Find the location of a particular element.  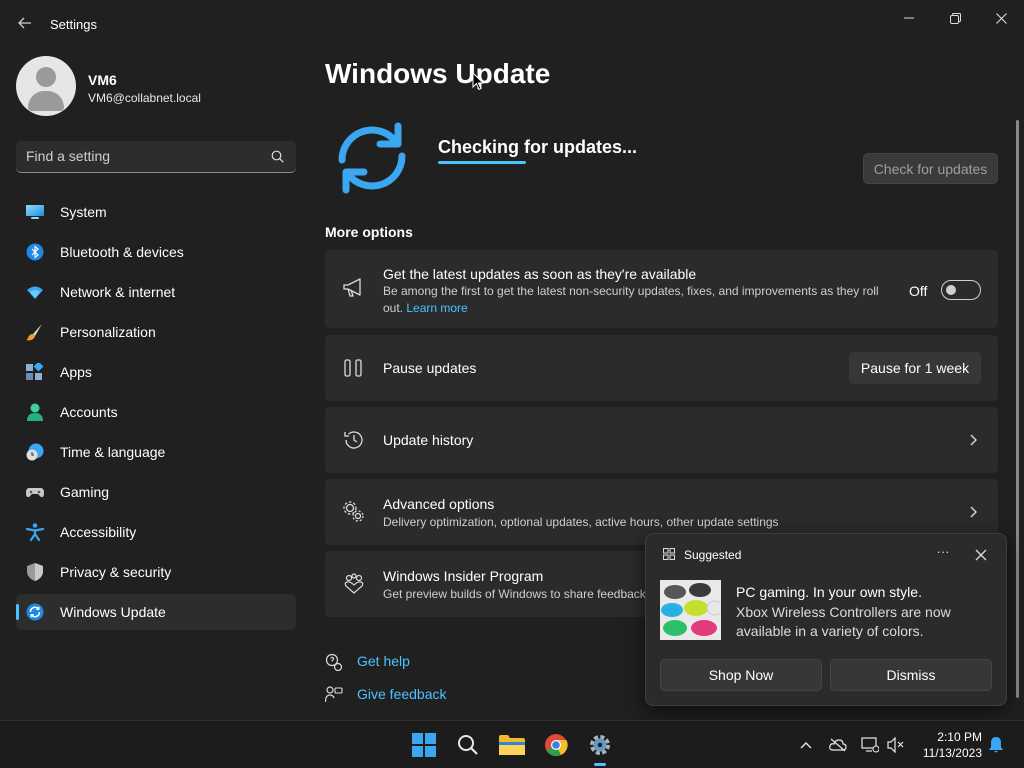

close-icon is located at coordinates (1001, 18).